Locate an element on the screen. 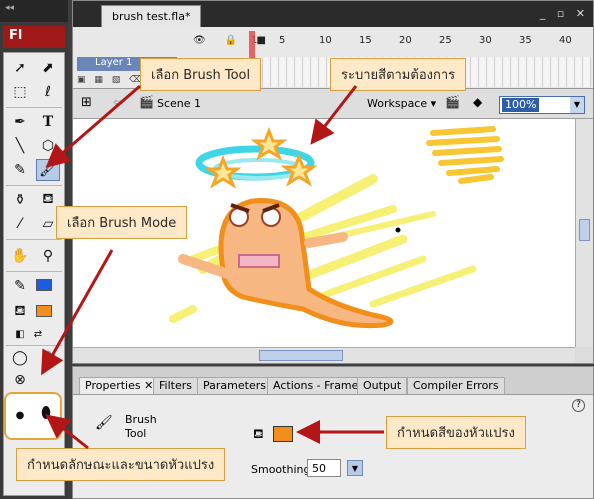 This screenshot has width=594, height=499. vertical-scrollbar is located at coordinates (584, 233).